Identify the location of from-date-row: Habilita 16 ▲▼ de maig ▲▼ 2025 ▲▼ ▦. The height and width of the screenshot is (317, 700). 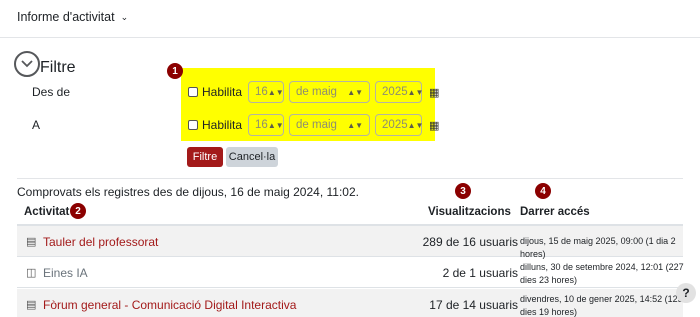
(313, 92).